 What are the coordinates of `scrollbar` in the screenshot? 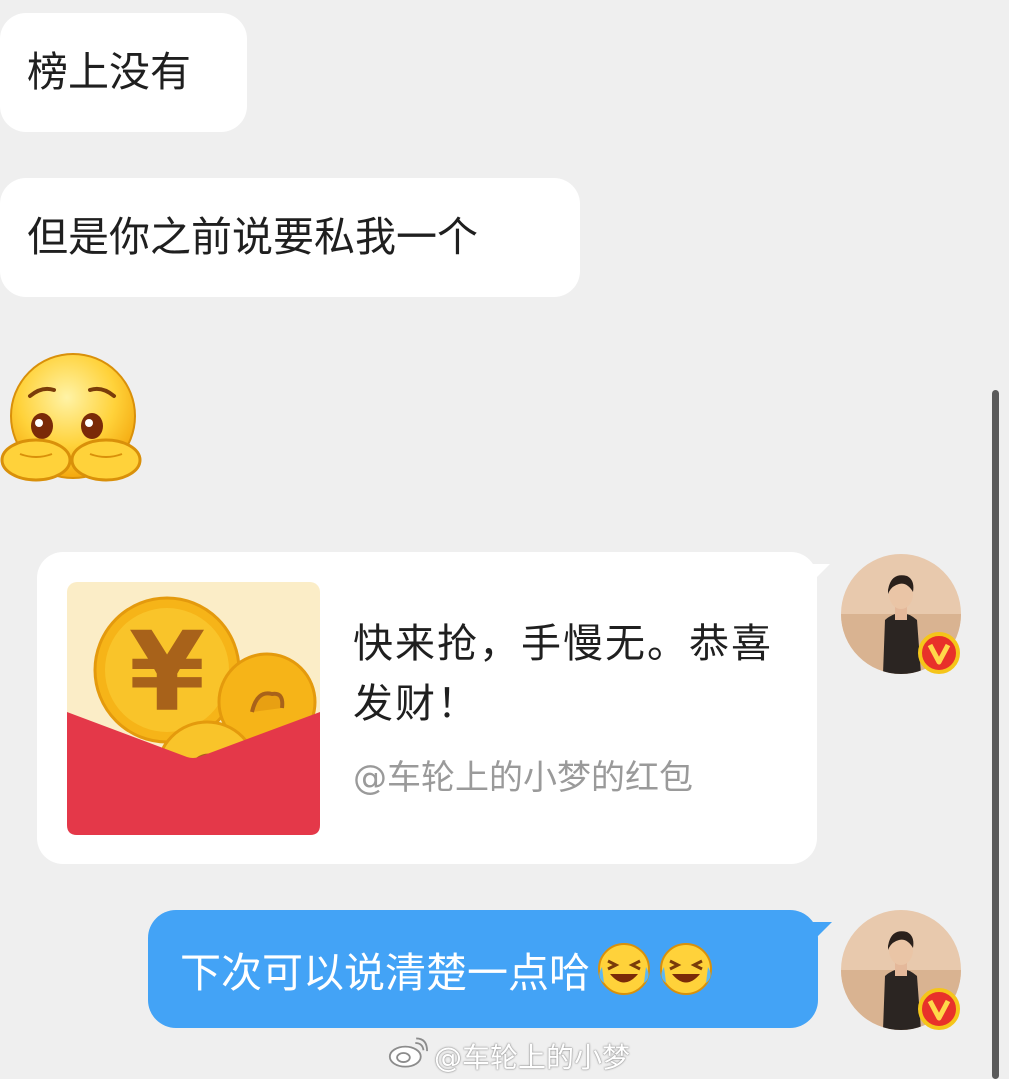 It's located at (995, 734).